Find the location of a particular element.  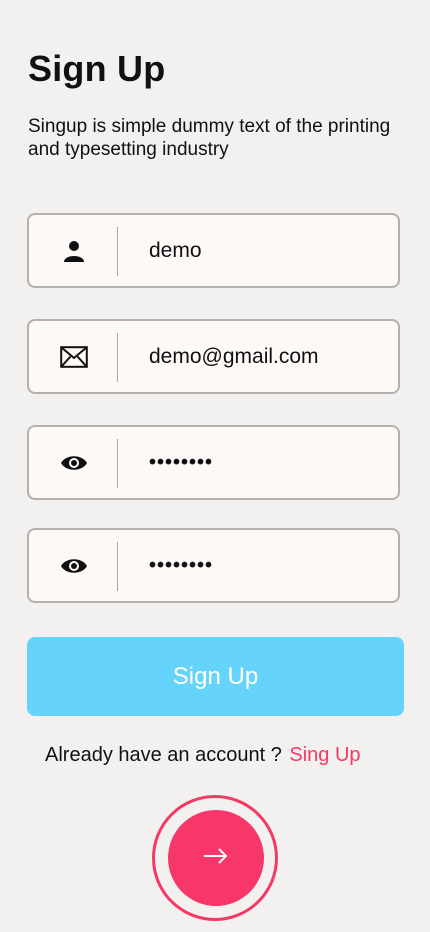

arrow-right-icon is located at coordinates (216, 858).